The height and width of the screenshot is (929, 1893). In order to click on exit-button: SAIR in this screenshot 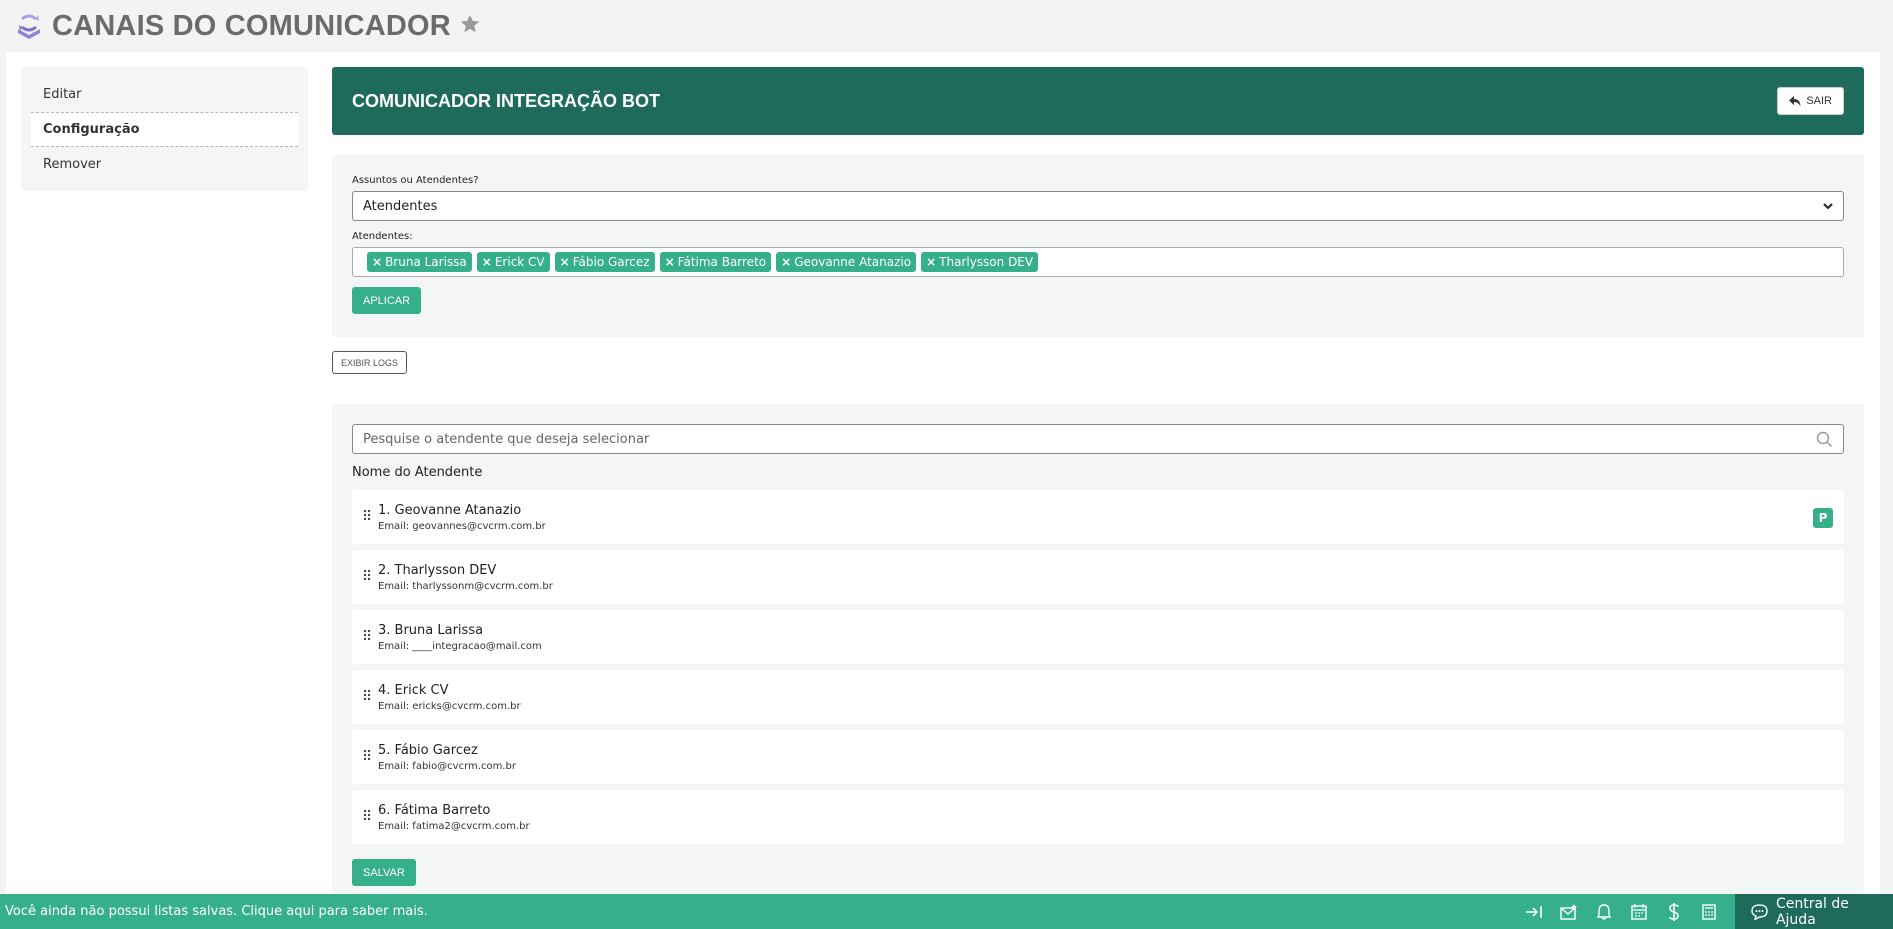, I will do `click(1810, 101)`.